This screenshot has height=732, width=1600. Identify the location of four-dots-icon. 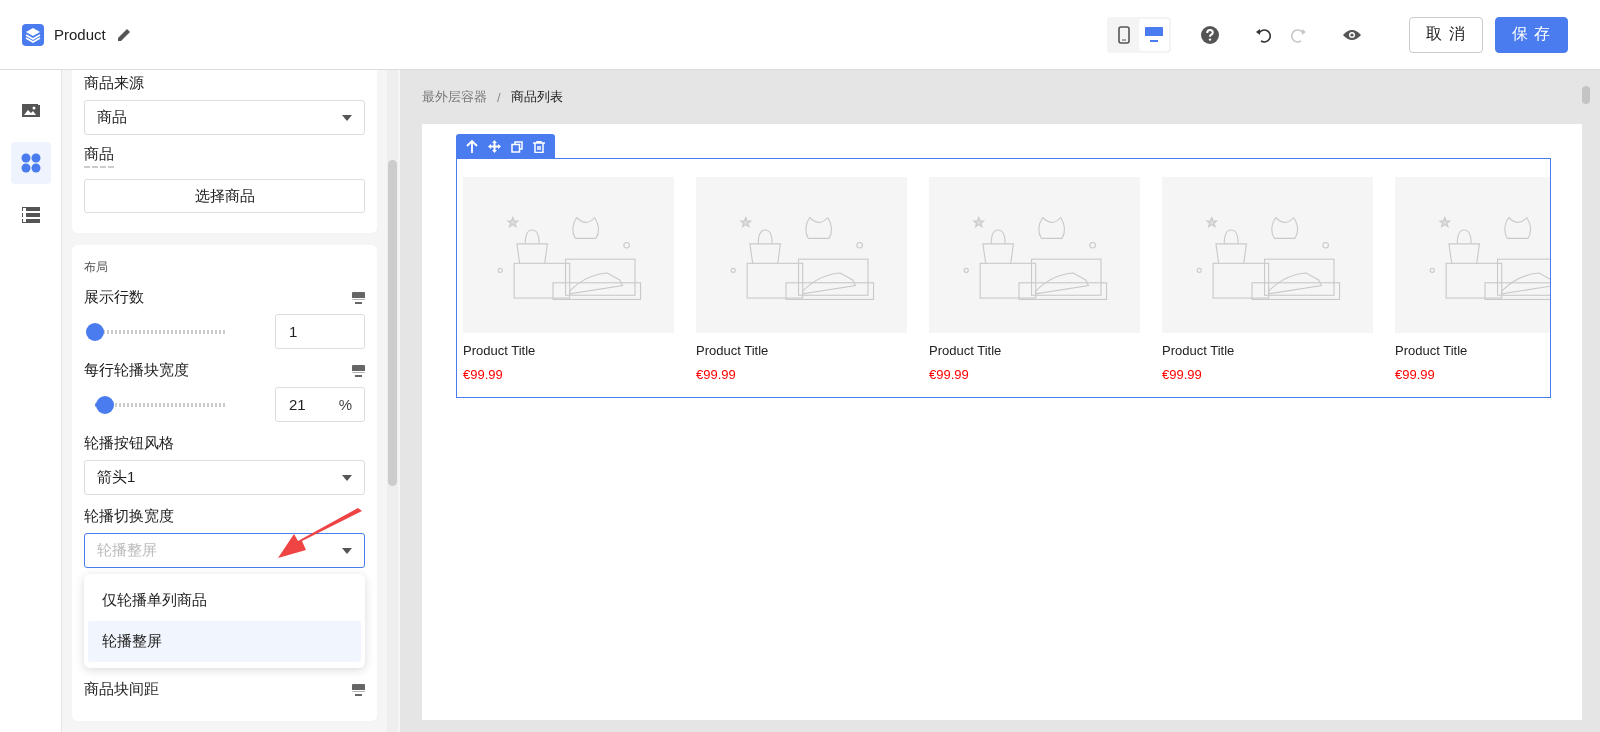
(30, 163).